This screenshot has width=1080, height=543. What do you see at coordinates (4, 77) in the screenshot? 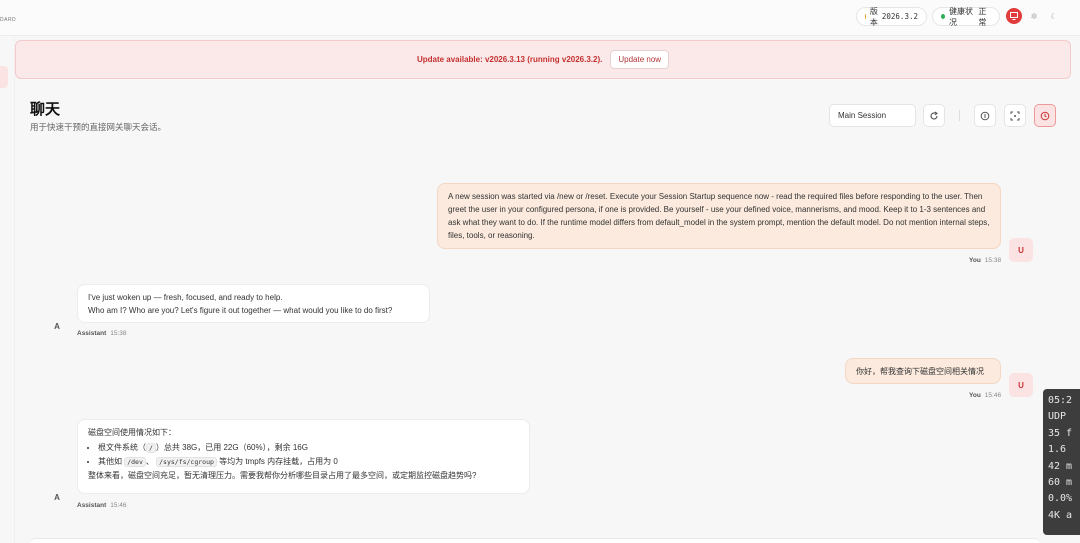
I see `sidebar-active-indicator` at bounding box center [4, 77].